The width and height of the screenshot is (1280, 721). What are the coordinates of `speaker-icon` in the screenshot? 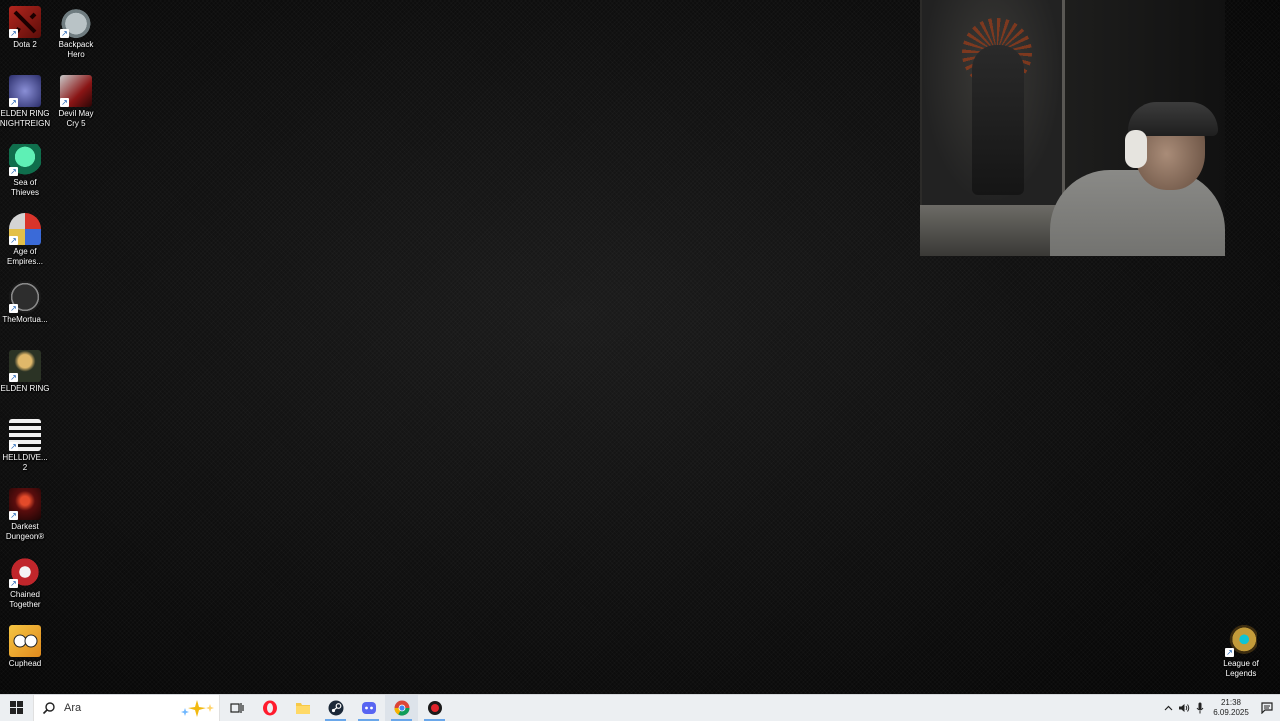 It's located at (1184, 708).